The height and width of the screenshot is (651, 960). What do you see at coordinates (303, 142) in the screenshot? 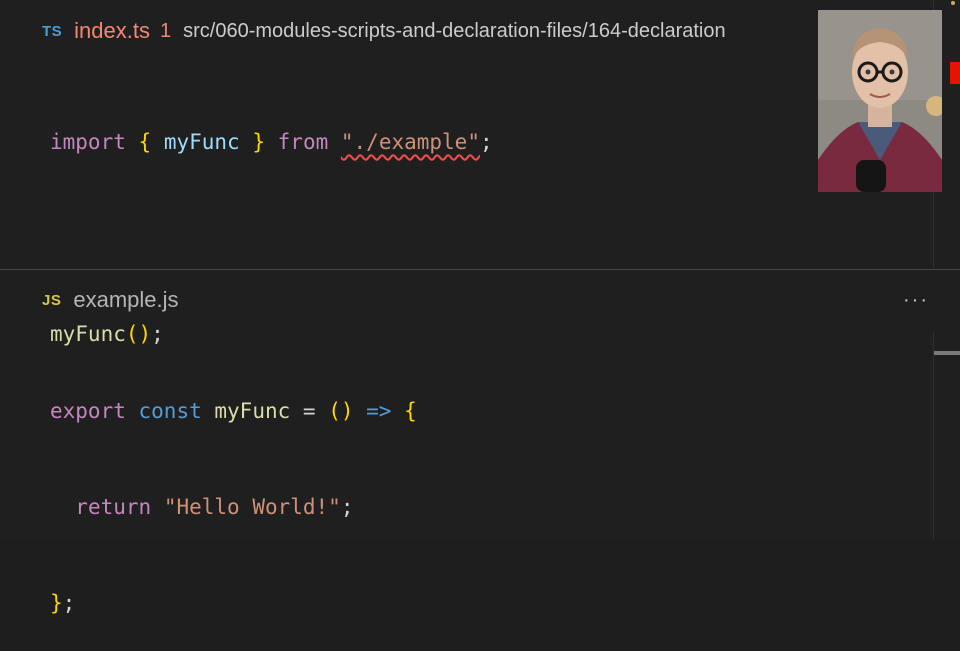
I see `token-from-keyword: from` at bounding box center [303, 142].